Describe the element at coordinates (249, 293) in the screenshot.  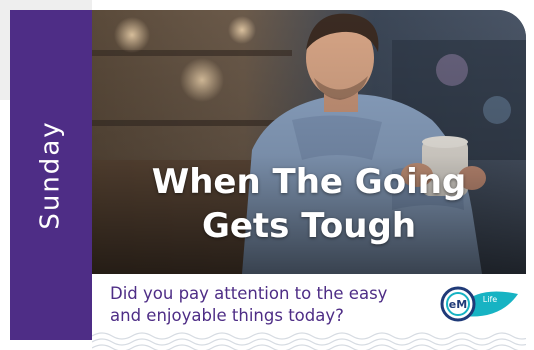
I see `caption-line-1: Did you pay attention to the easy` at that location.